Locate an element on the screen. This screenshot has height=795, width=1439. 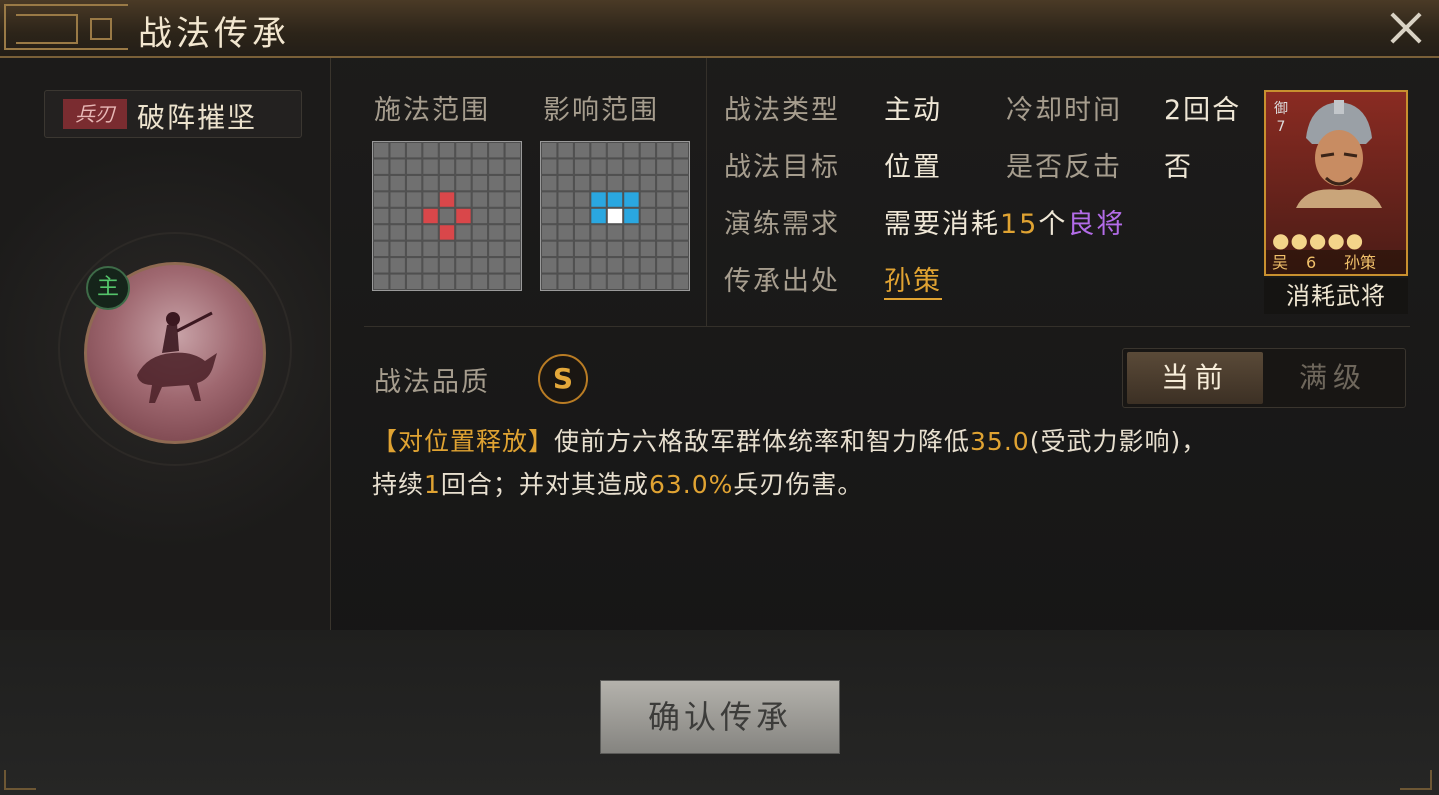
skill-tag: 兵刃 破阵摧坚 is located at coordinates (173, 114).